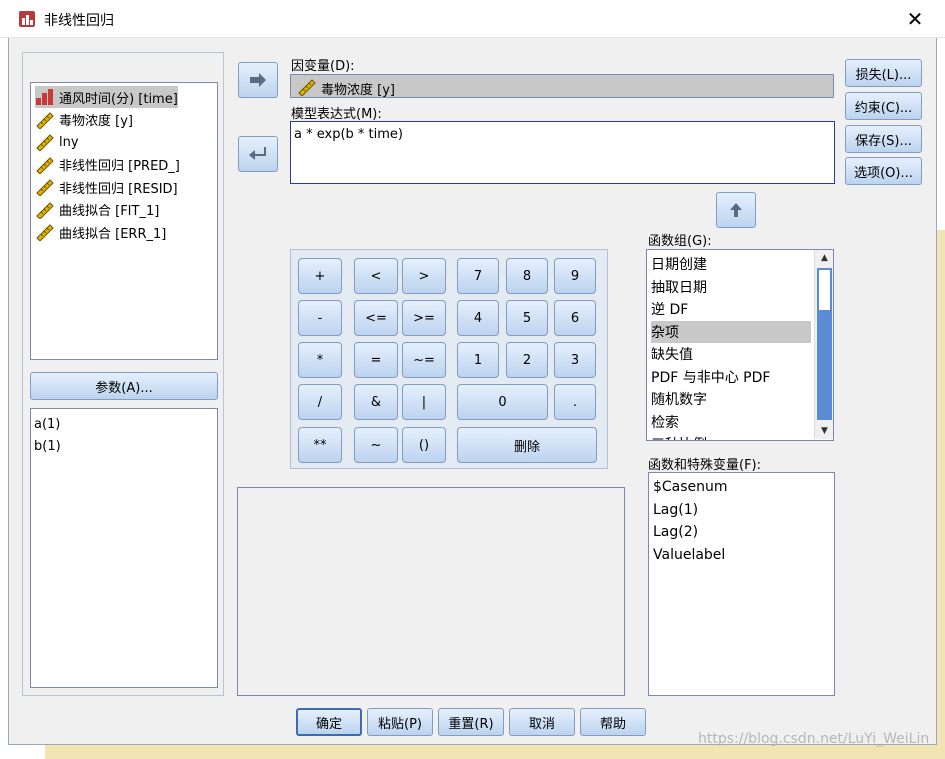 The image size is (945, 759). I want to click on function-description-box, so click(431, 591).